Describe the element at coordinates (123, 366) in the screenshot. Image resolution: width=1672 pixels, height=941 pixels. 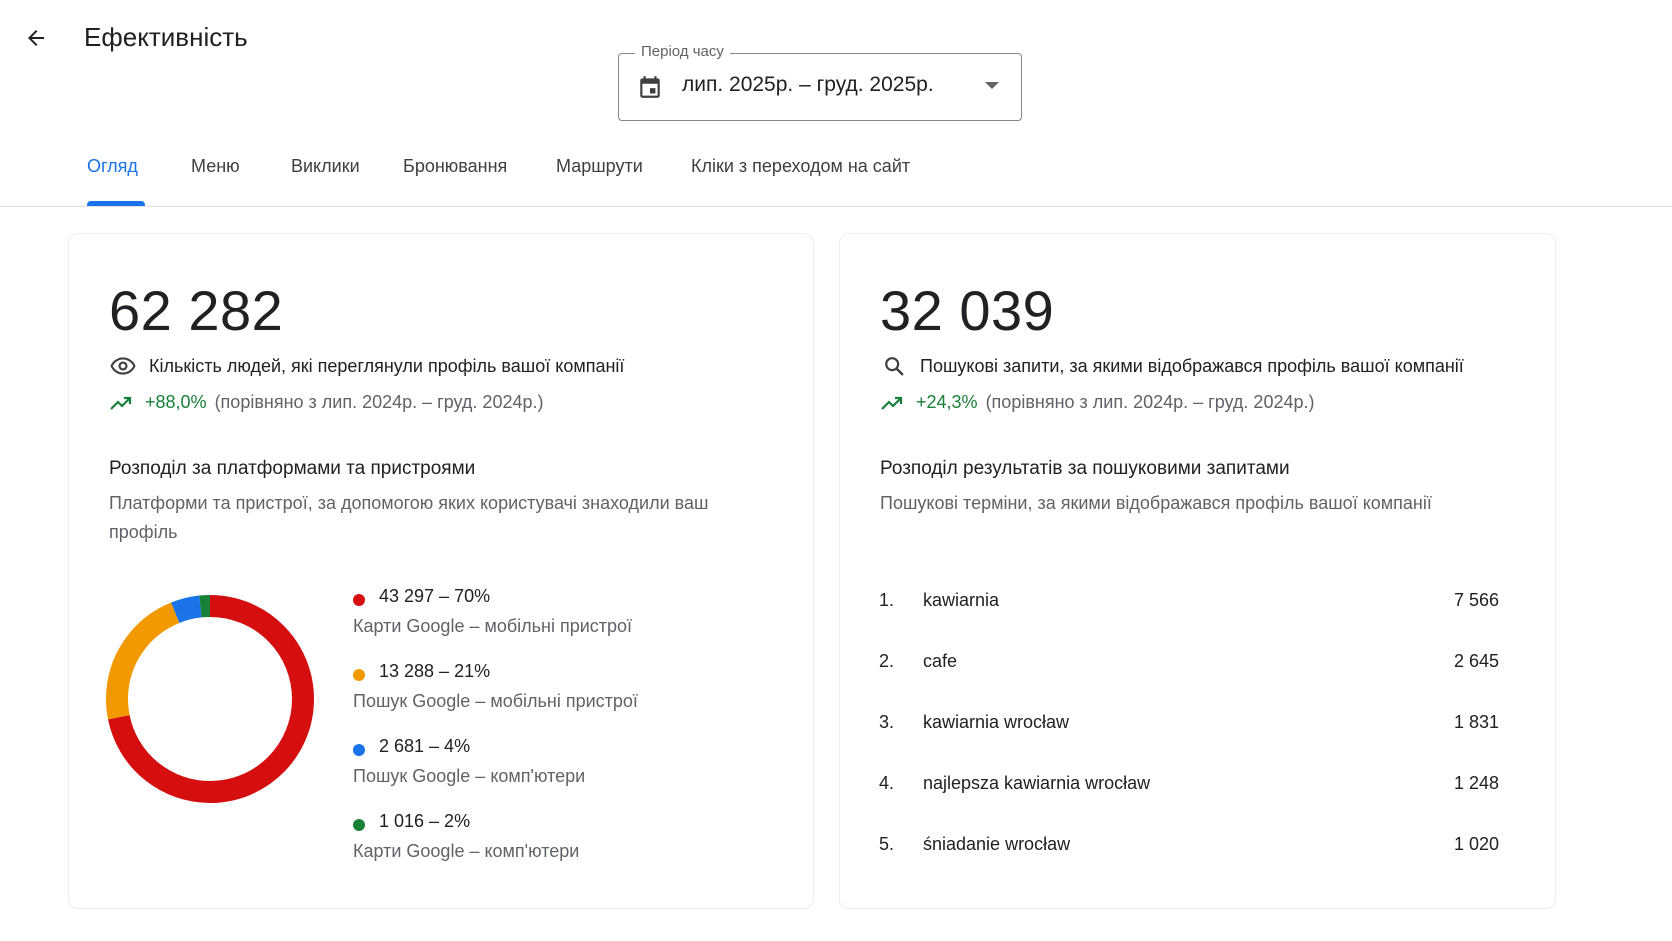
I see `eye-icon` at that location.